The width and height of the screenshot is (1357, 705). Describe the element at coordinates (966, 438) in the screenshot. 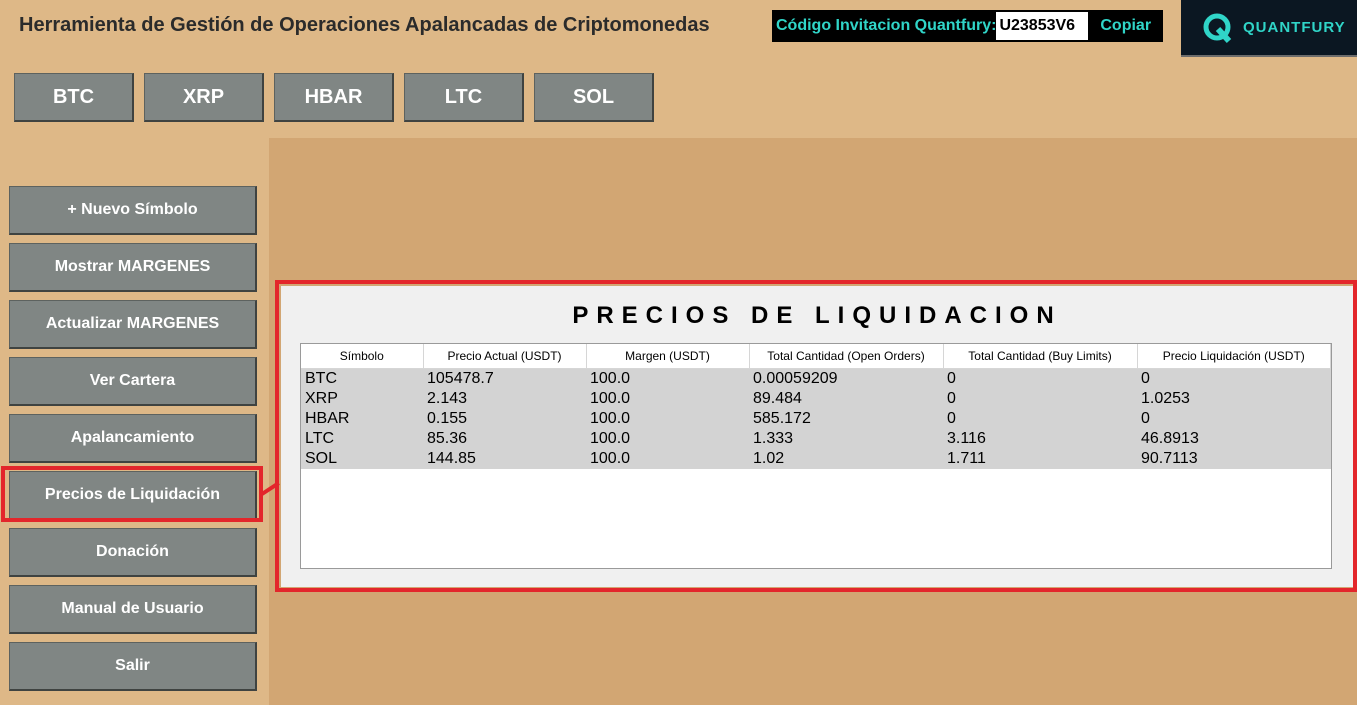

I see `cell-buy-limits: 3.116` at that location.